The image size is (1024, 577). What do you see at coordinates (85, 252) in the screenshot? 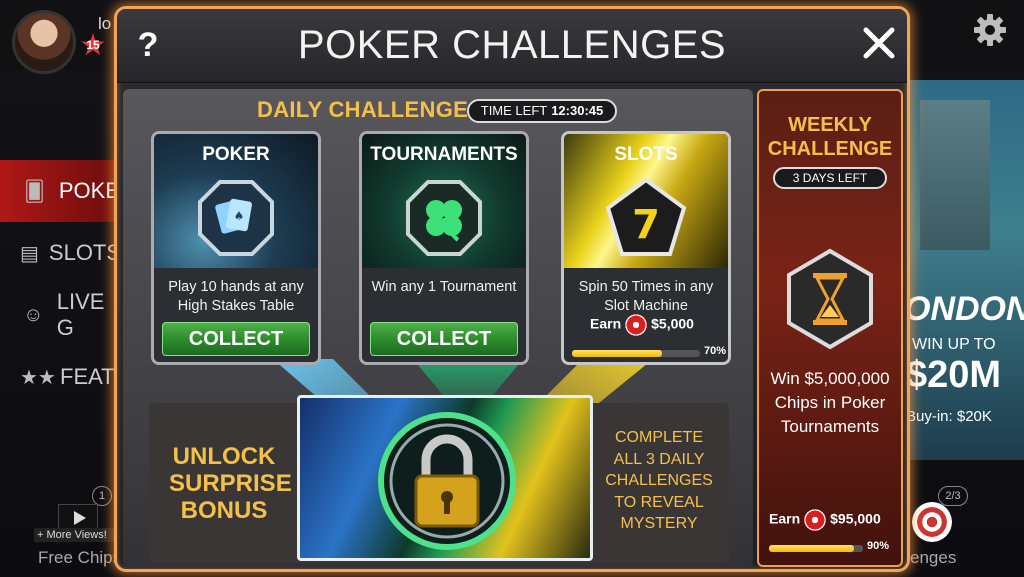
I see `nav-item-label: SLOTS` at bounding box center [85, 252].